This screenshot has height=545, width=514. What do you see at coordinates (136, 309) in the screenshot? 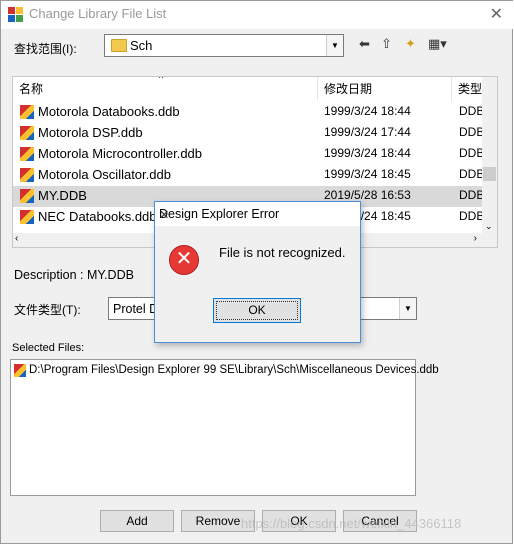
I see `filetype-value: Protel D` at bounding box center [136, 309].